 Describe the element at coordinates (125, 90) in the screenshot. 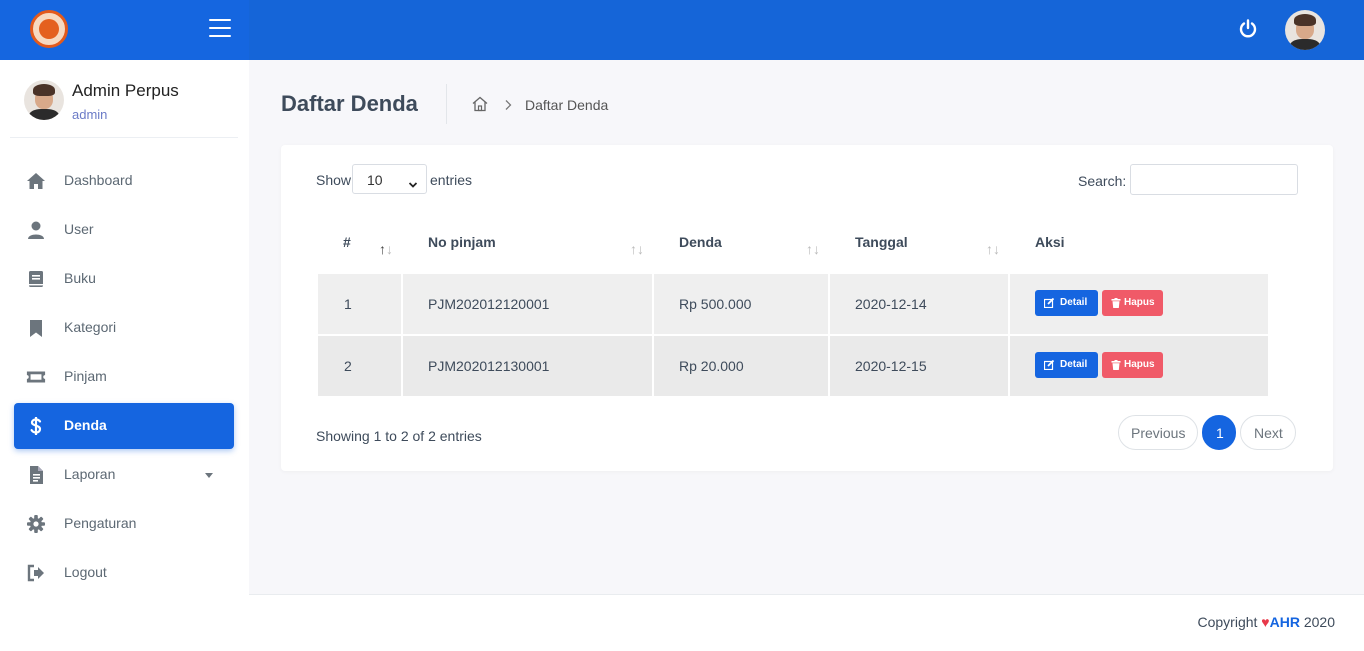

I see `profile-name: Admin Perpus` at that location.